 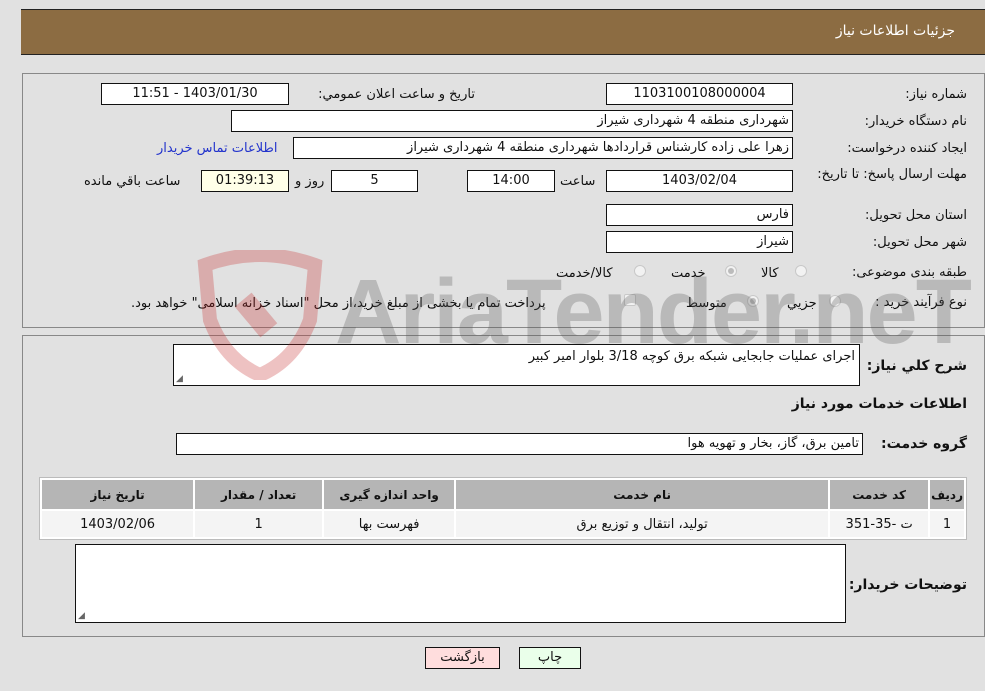 What do you see at coordinates (921, 302) in the screenshot?
I see `process-label: نوع فرآیند خرید :` at bounding box center [921, 302].